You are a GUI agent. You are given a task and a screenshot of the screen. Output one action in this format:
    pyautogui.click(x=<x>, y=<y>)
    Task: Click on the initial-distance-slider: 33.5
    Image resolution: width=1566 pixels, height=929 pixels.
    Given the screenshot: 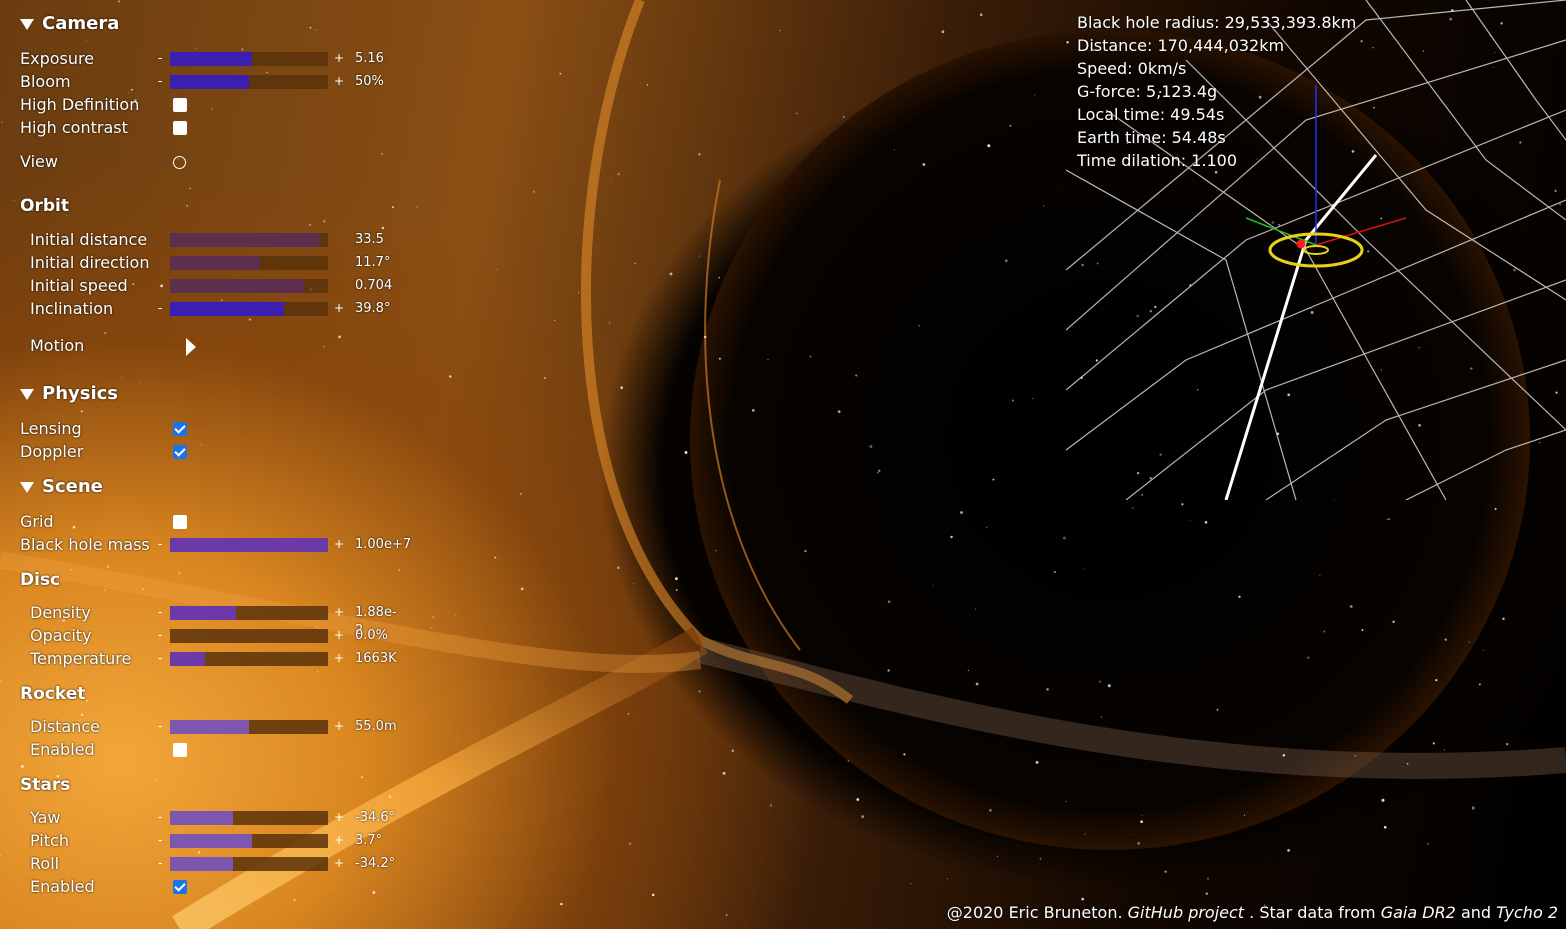 What is the action you would take?
    pyautogui.click(x=278, y=240)
    